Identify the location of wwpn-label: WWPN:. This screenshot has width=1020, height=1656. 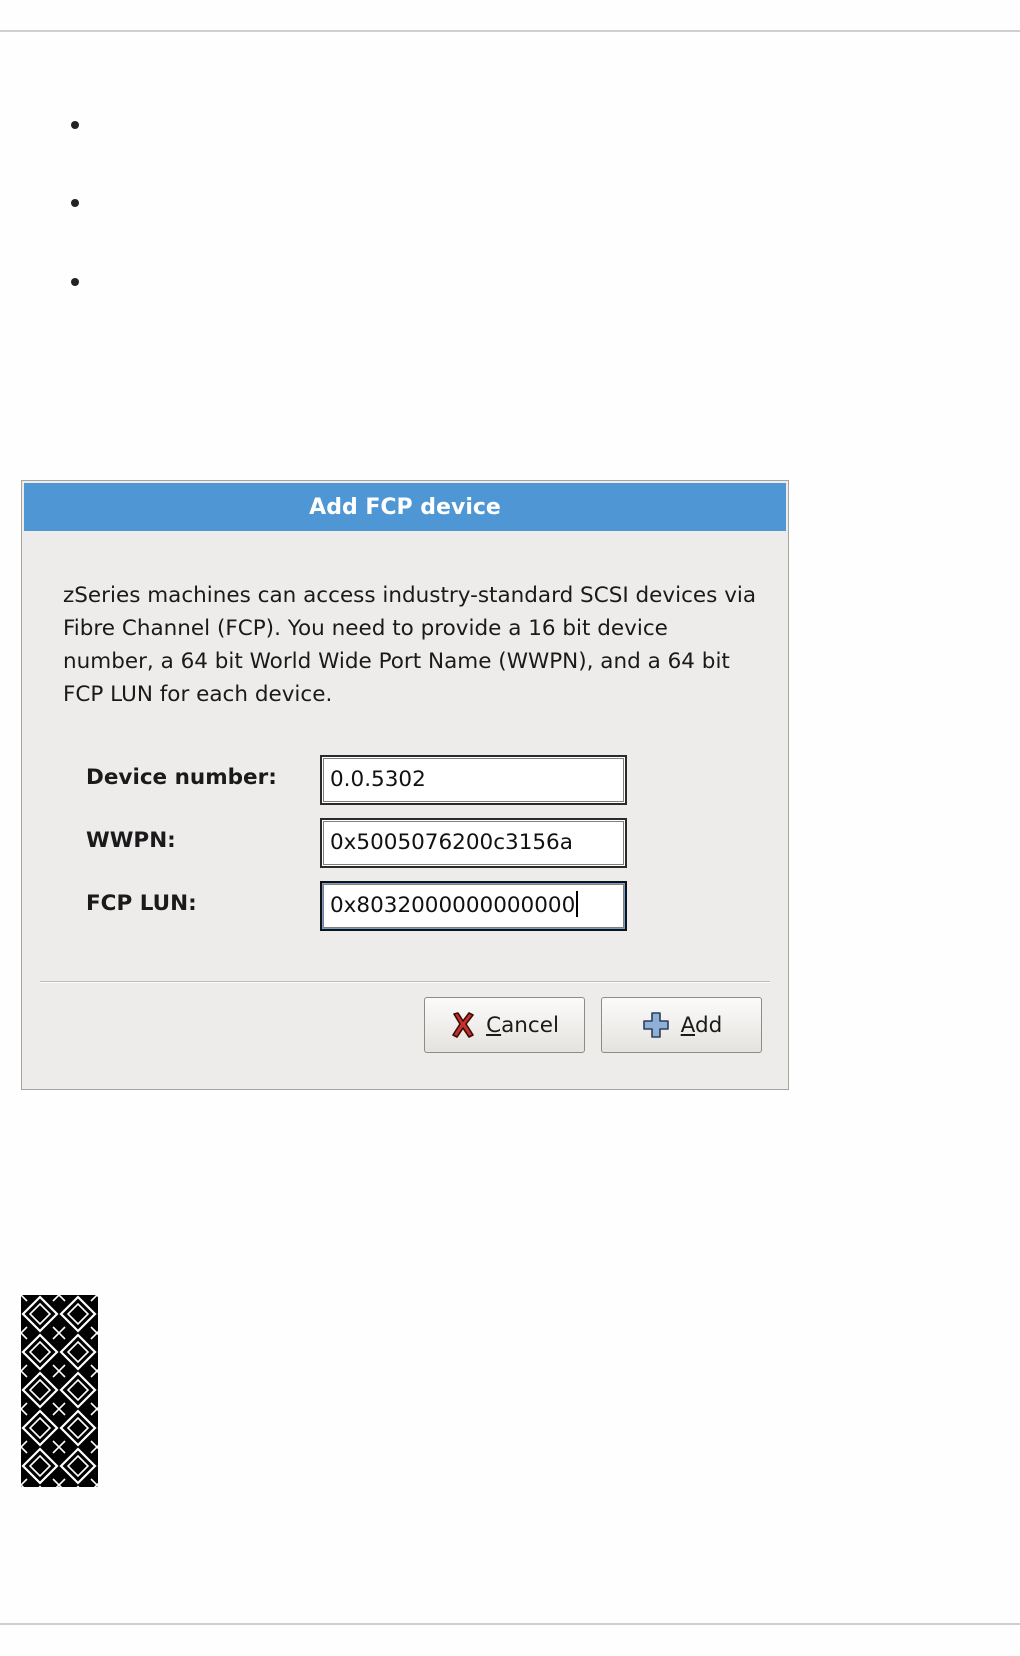
(131, 840).